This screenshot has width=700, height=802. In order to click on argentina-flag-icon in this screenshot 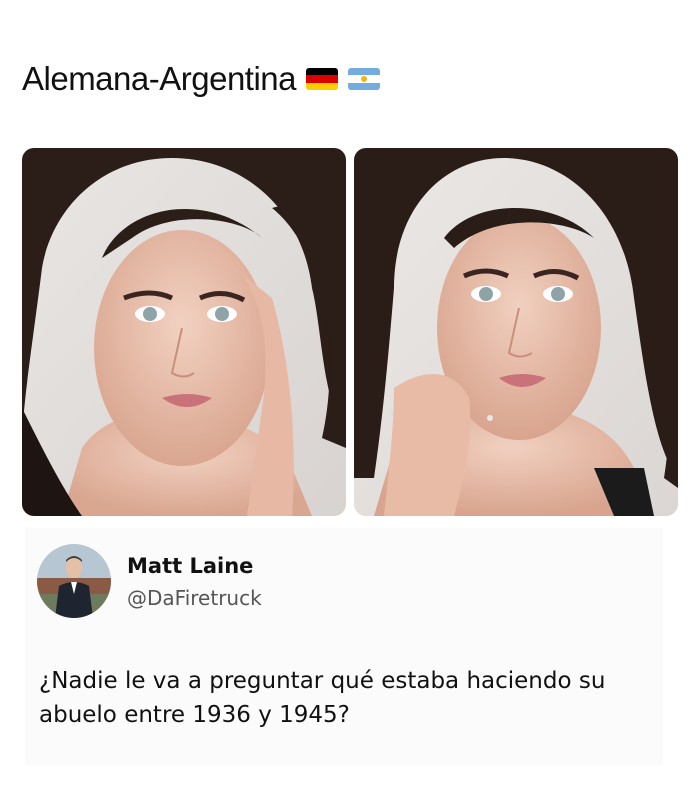, I will do `click(364, 79)`.